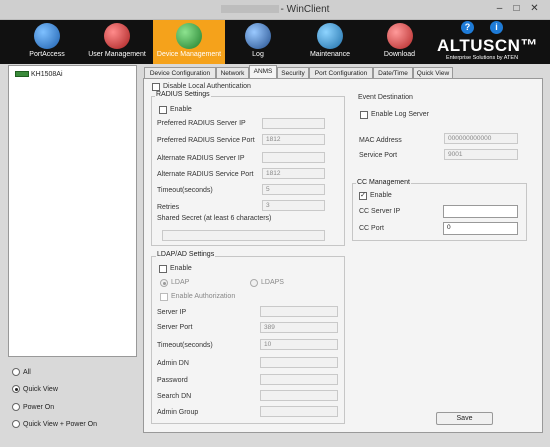  Describe the element at coordinates (467, 27) in the screenshot. I see `help-icon: ?` at that location.